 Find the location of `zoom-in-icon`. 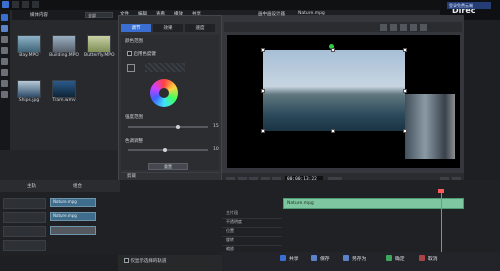

zoom-in-icon is located at coordinates (403, 27).